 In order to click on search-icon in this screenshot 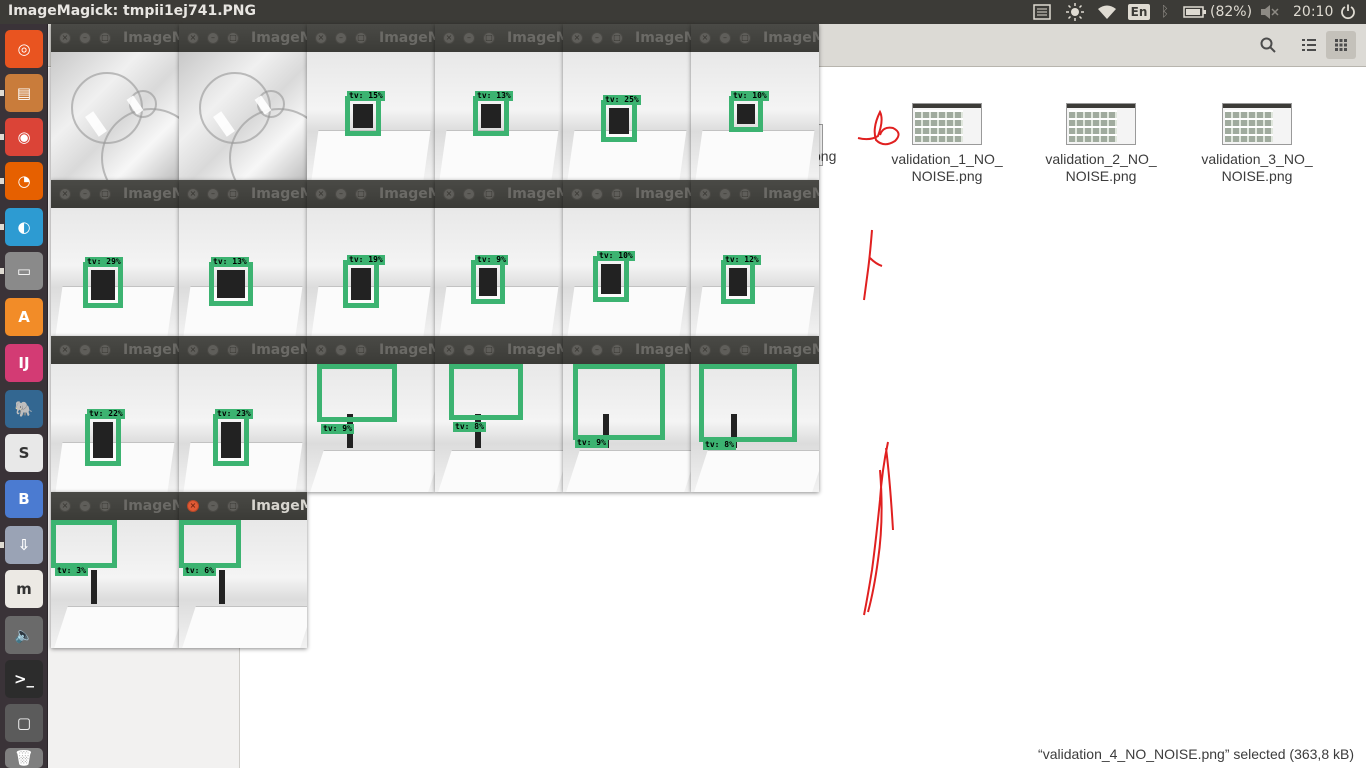, I will do `click(1268, 45)`.